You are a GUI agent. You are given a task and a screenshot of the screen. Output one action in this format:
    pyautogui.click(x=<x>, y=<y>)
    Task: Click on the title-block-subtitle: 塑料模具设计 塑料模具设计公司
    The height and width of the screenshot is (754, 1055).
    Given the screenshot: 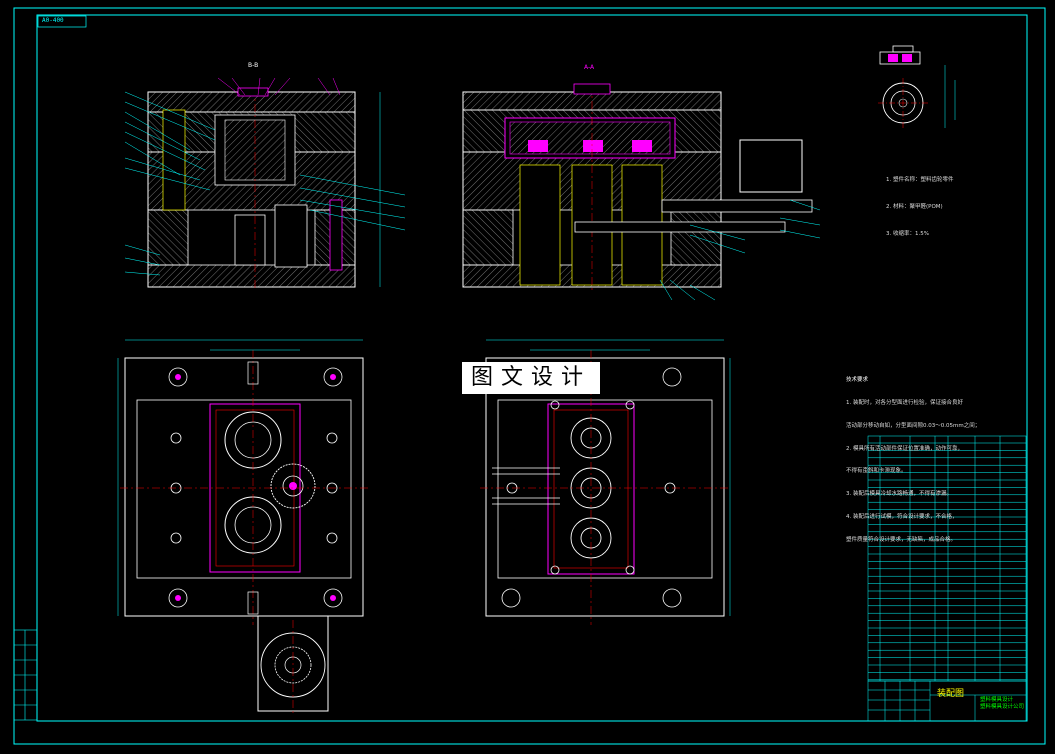 What is the action you would take?
    pyautogui.click(x=1002, y=704)
    